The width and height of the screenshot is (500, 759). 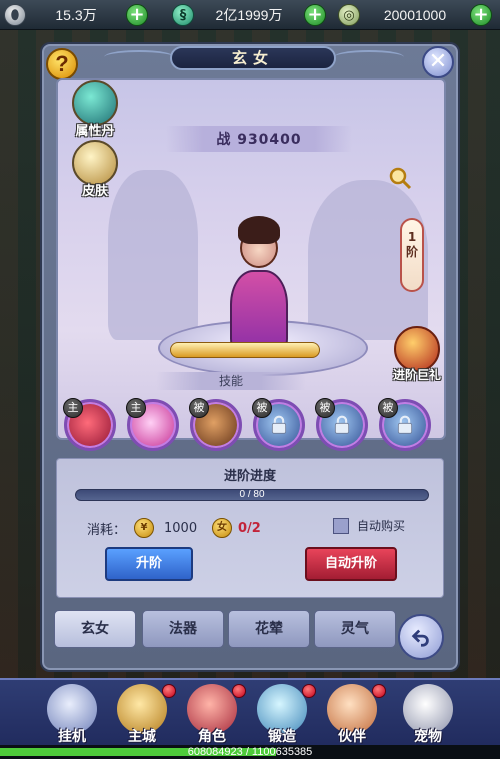 I want to click on close-icon: ✕, so click(x=438, y=61).